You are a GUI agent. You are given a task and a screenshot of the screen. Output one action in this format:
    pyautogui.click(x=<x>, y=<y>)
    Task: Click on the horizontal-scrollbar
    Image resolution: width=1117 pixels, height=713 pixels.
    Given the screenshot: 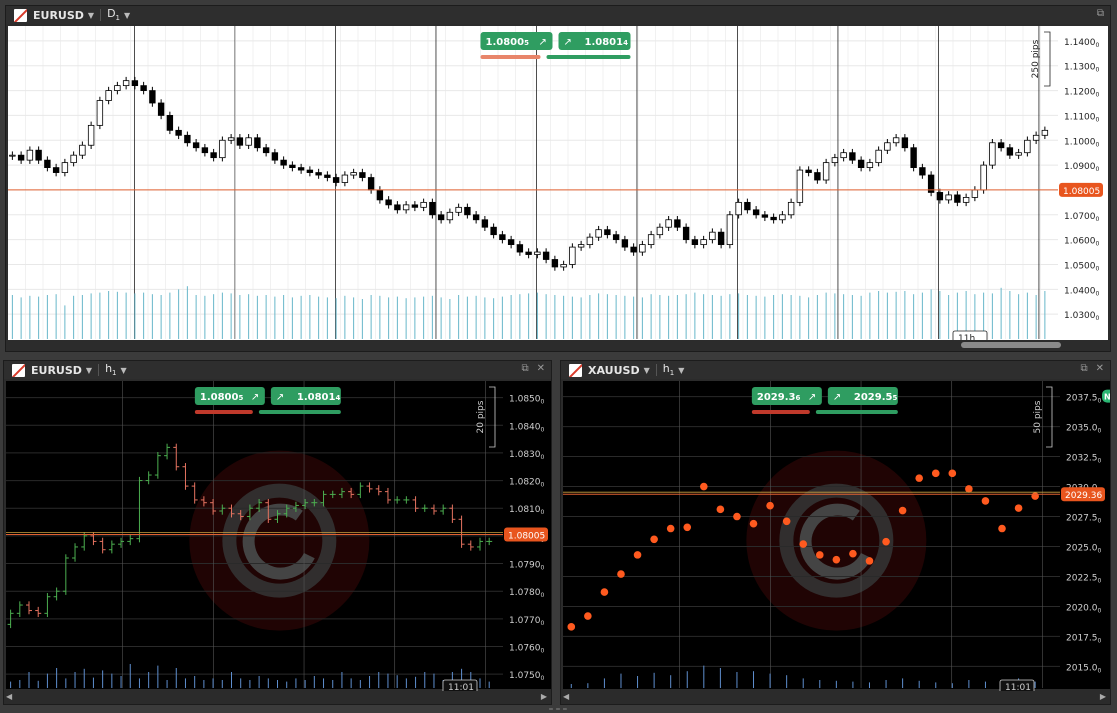 What is the action you would take?
    pyautogui.click(x=558, y=345)
    